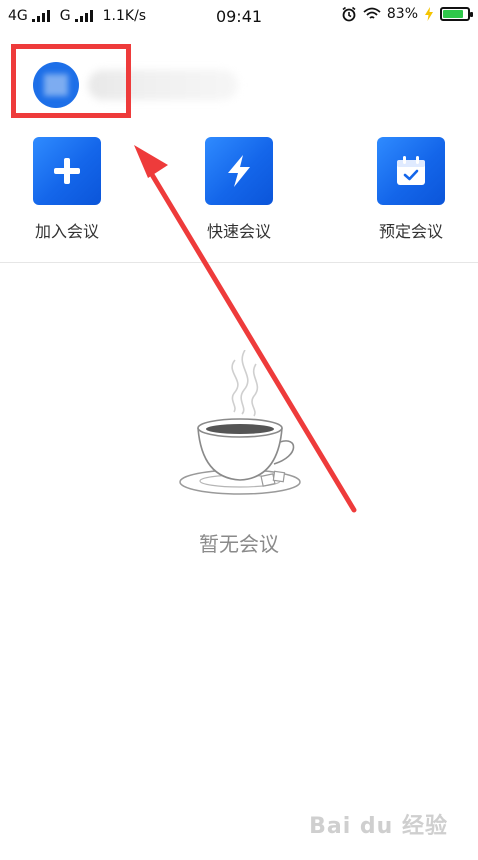  I want to click on plus-icon, so click(67, 171).